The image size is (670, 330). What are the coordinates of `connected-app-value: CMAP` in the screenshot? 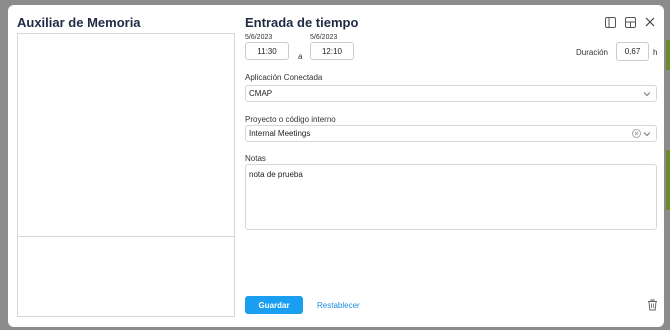 It's located at (261, 93).